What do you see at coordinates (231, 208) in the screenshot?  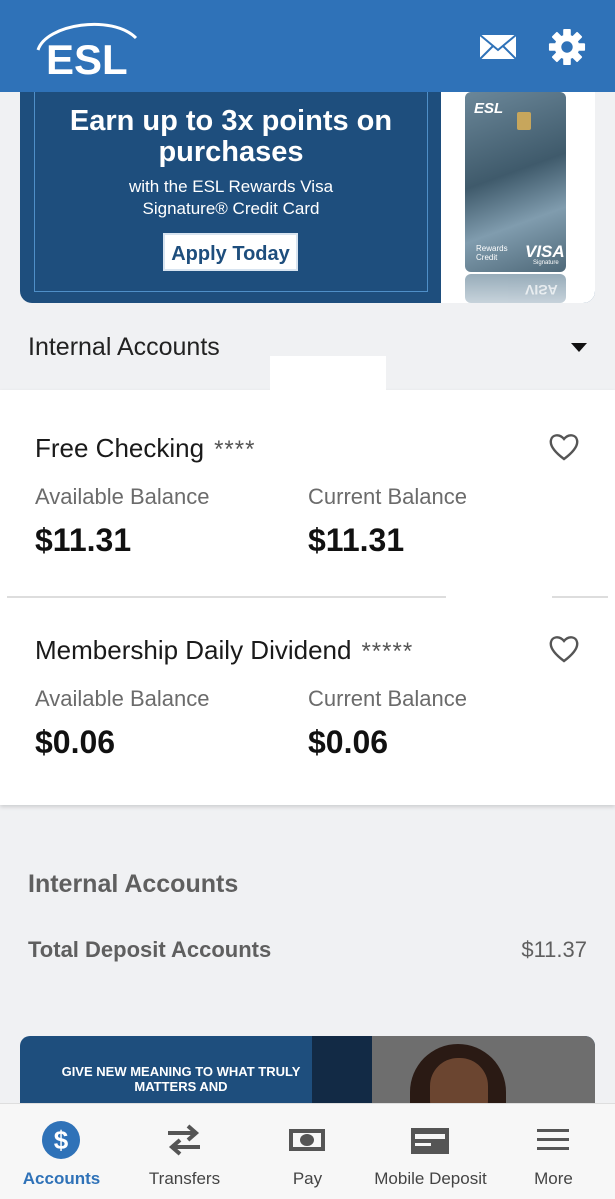 I see `promo-sub-line2: Signature® Credit Card` at bounding box center [231, 208].